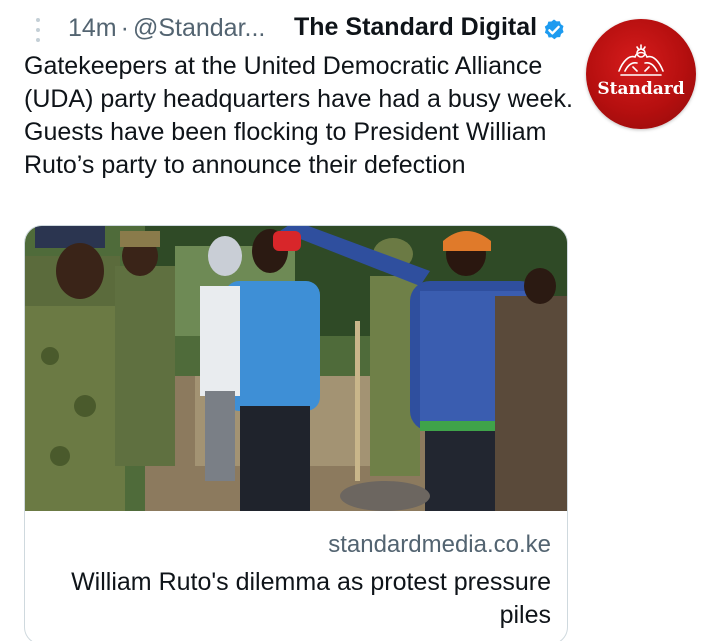 This screenshot has height=641, width=718. I want to click on verified-badge-icon, so click(554, 29).